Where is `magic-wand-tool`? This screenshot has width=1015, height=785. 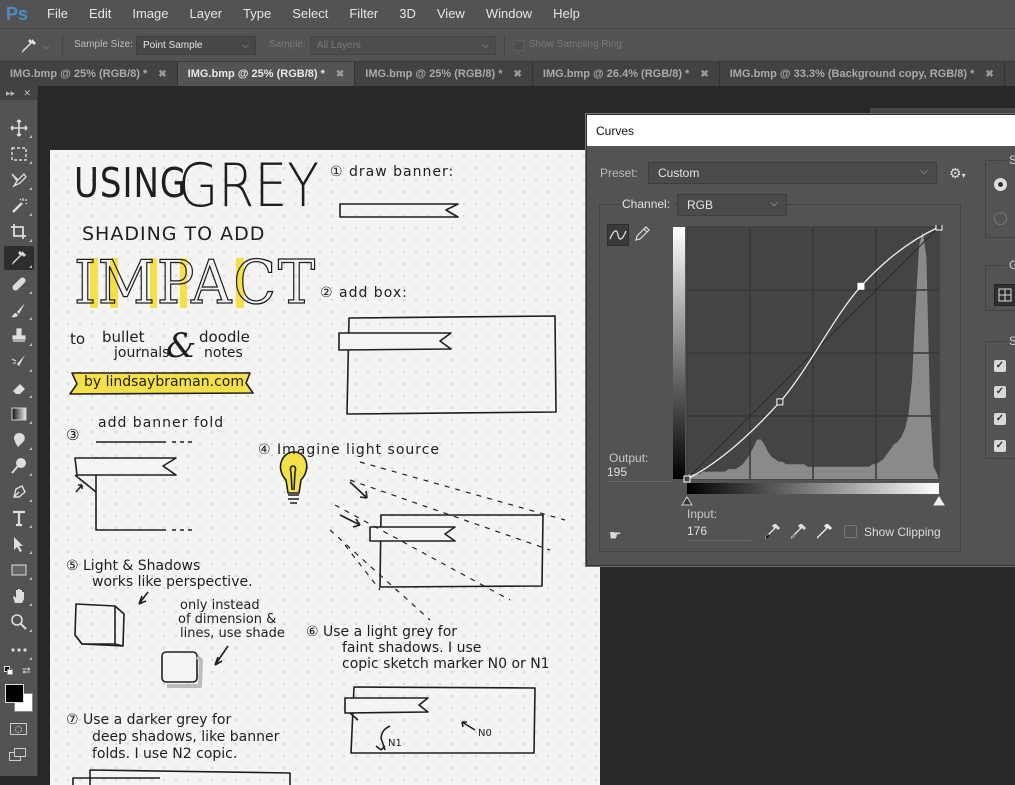
magic-wand-tool is located at coordinates (19, 206).